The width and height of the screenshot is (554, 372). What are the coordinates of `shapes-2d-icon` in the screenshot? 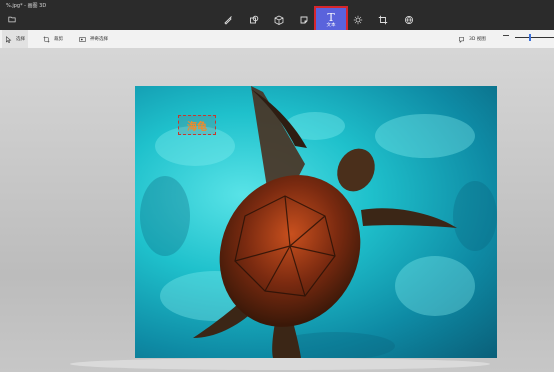 It's located at (254, 19).